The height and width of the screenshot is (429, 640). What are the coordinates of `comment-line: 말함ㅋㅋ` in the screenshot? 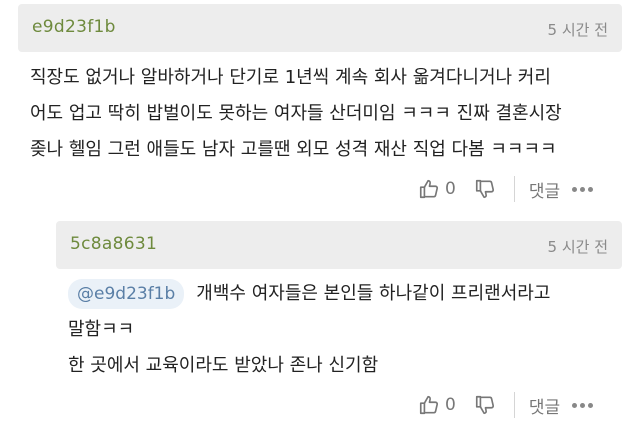 It's located at (101, 329).